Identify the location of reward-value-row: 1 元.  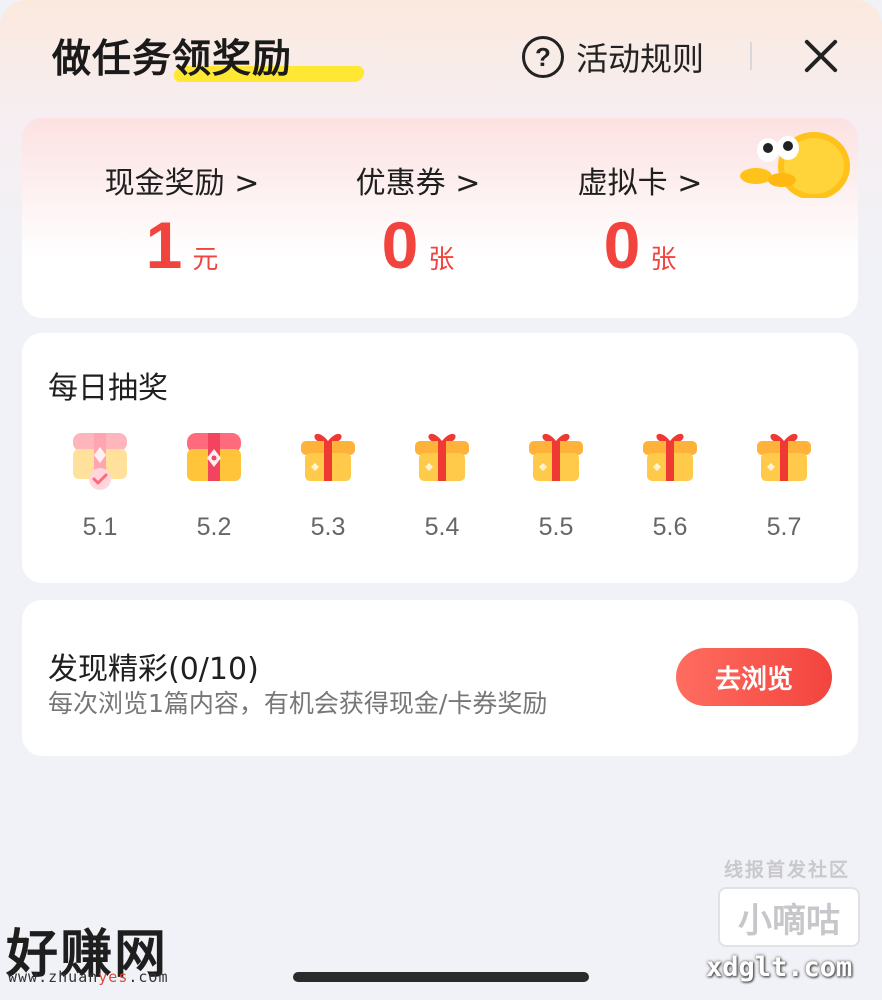
(182, 245).